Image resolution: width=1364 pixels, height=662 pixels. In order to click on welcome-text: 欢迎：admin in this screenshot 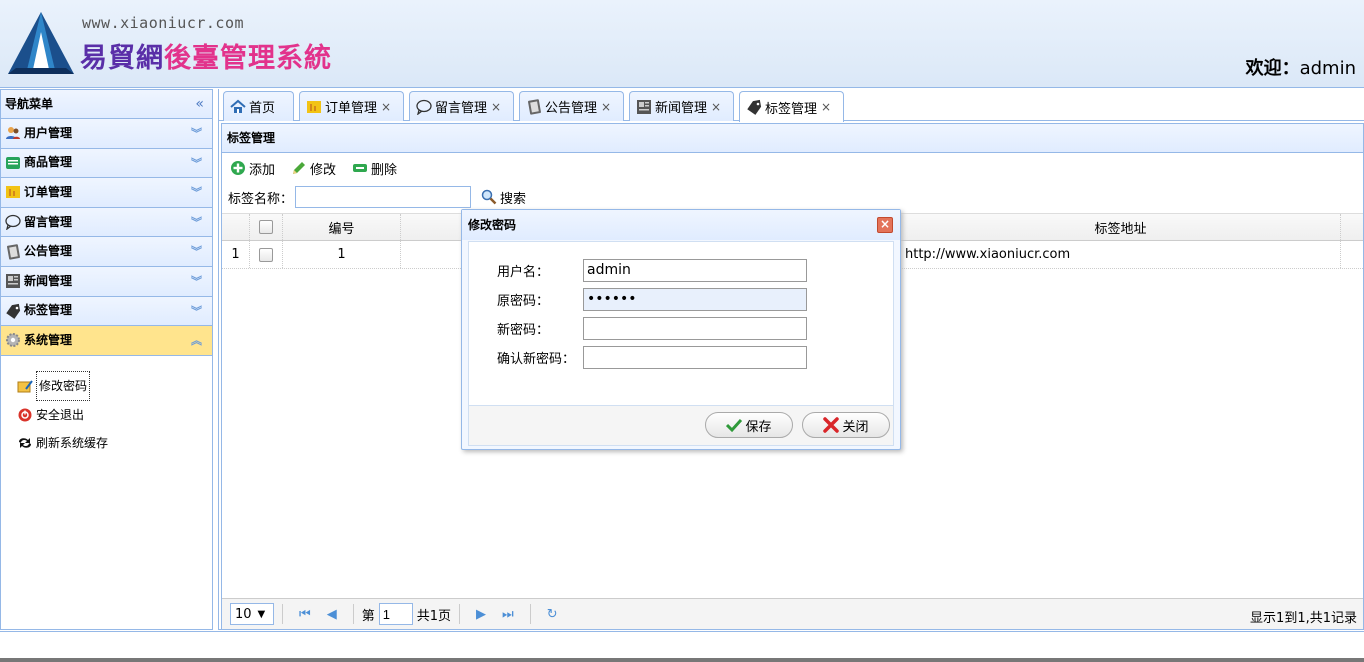, I will do `click(1301, 67)`.